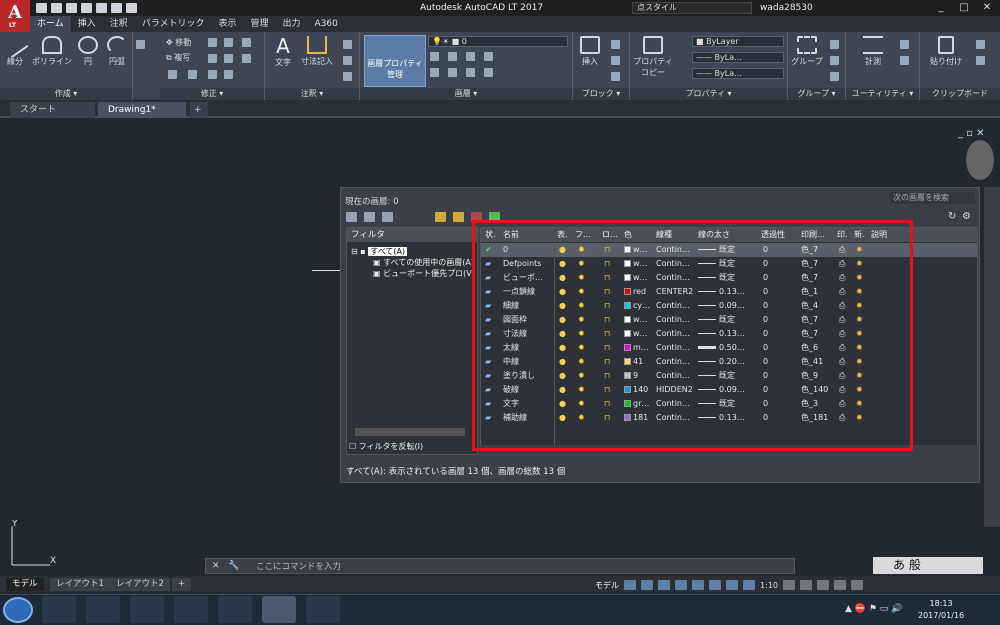 This screenshot has height=625, width=1000. What do you see at coordinates (235, 609) in the screenshot?
I see `thunderbird-taskbar-icon` at bounding box center [235, 609].